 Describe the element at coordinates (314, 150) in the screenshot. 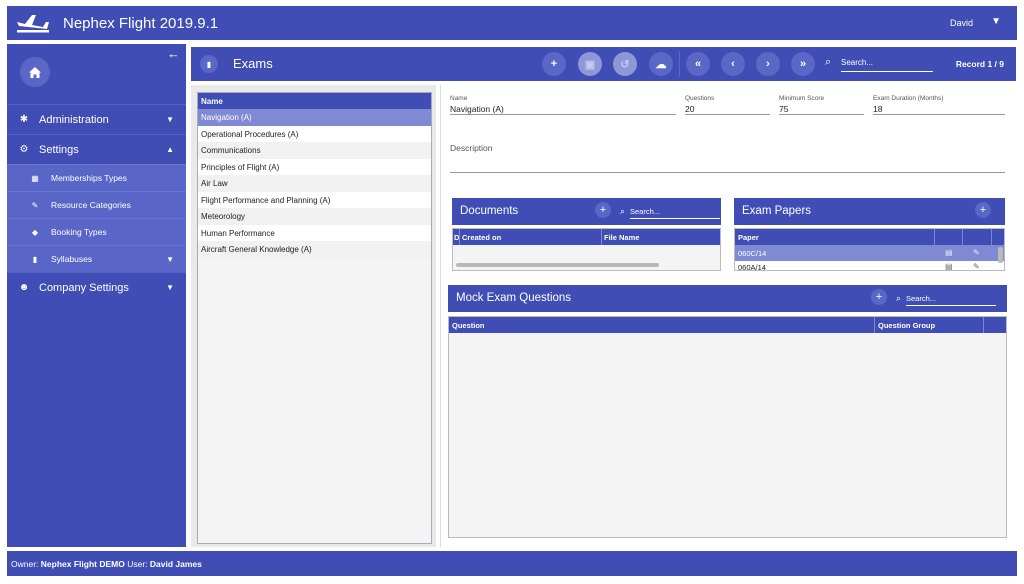

I see `list-item: Communications` at that location.